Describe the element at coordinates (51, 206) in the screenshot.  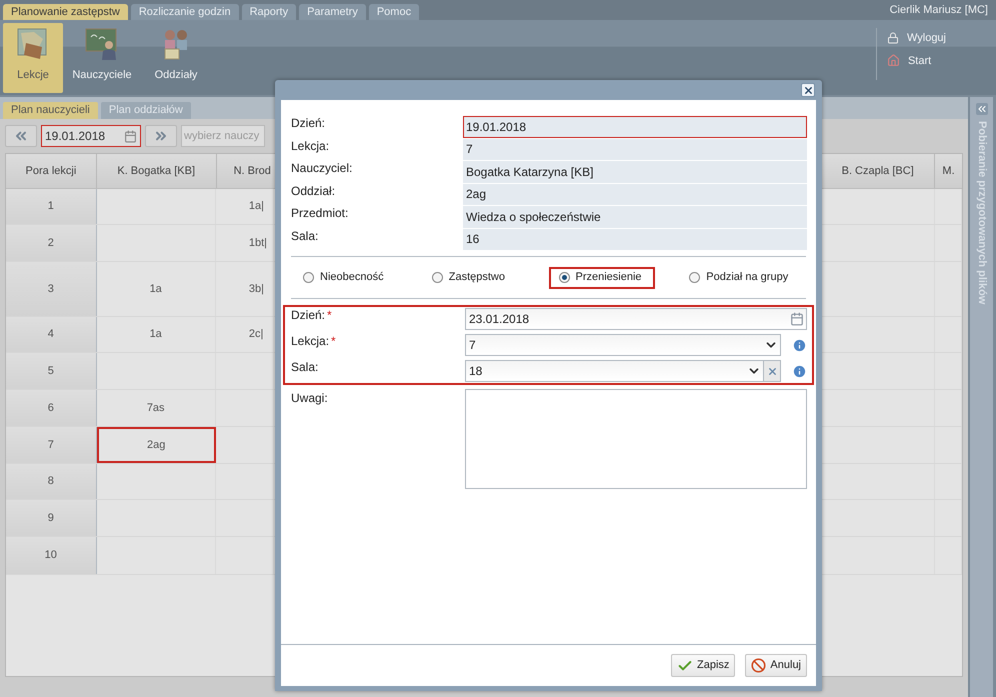
I see `period-cell: 1` at that location.